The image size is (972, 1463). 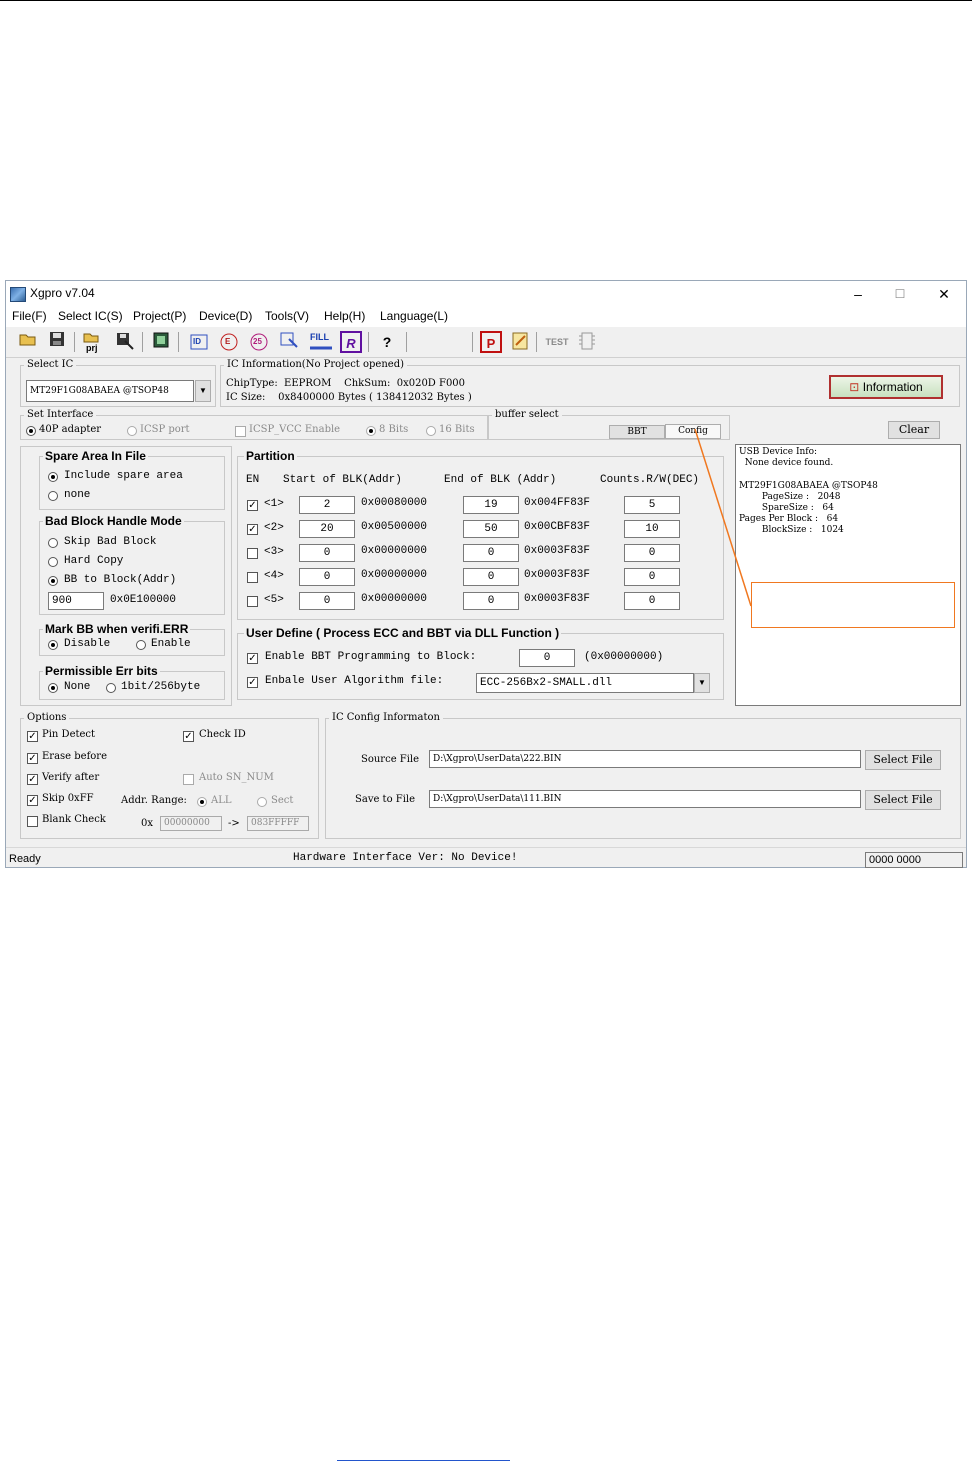 I want to click on pin-detect-checkbox: ✓, so click(x=32, y=736).